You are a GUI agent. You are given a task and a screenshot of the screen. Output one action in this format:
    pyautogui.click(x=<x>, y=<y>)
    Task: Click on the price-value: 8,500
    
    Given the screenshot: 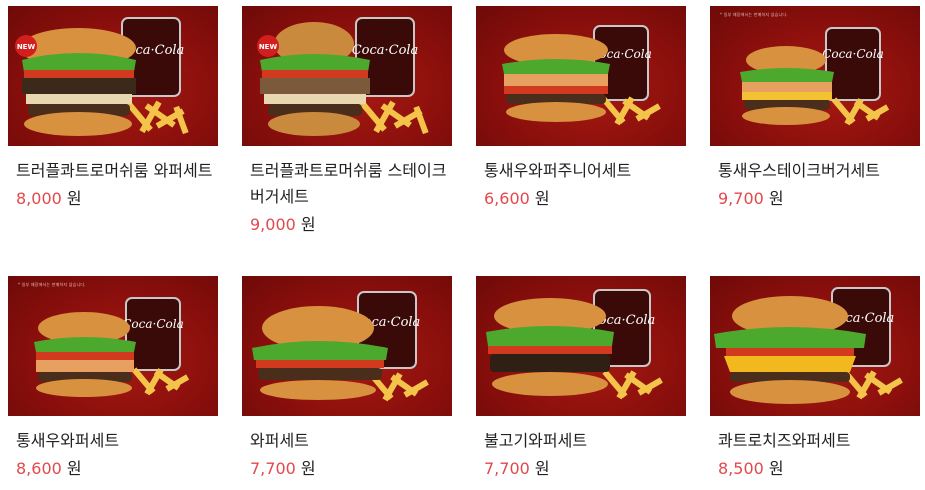 What is the action you would take?
    pyautogui.click(x=741, y=468)
    